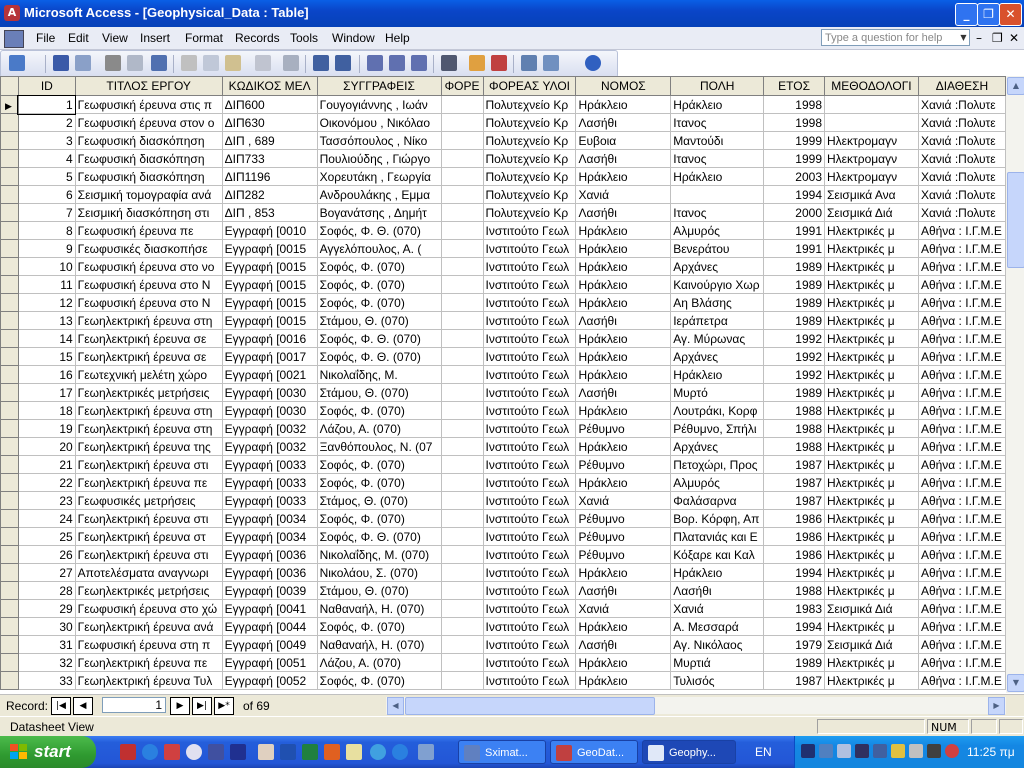  Describe the element at coordinates (291, 63) in the screenshot. I see `insert-hyperlink-icon` at that location.